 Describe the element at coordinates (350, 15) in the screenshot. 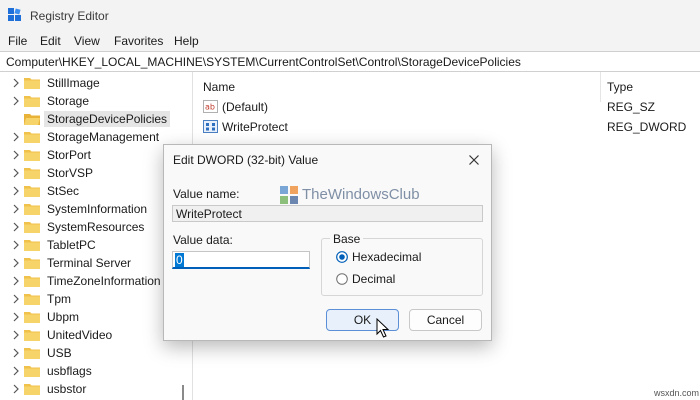

I see `title-bar: Registry Editor` at that location.